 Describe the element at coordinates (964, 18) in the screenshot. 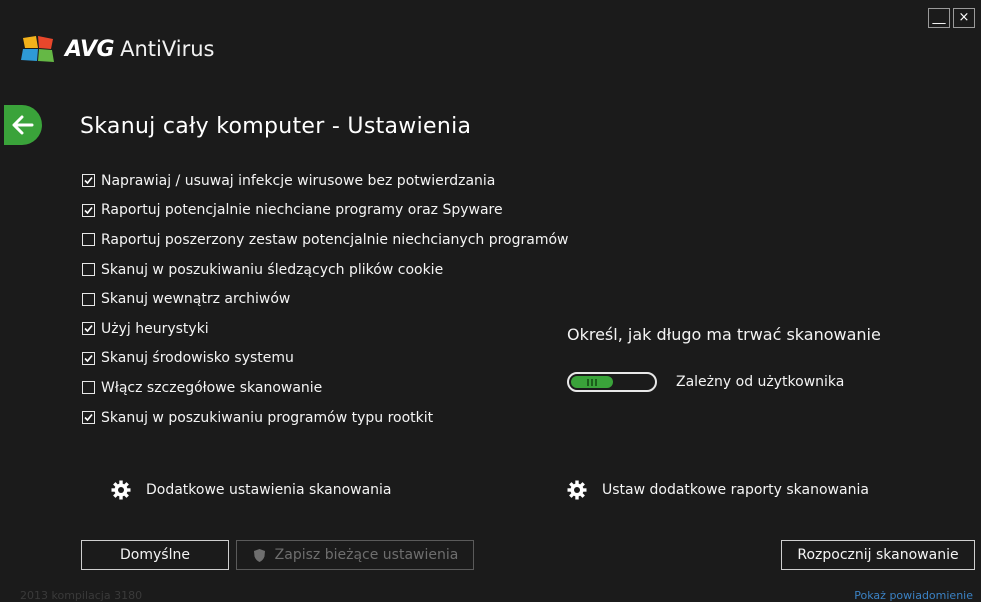

I see `close-button: ×` at that location.